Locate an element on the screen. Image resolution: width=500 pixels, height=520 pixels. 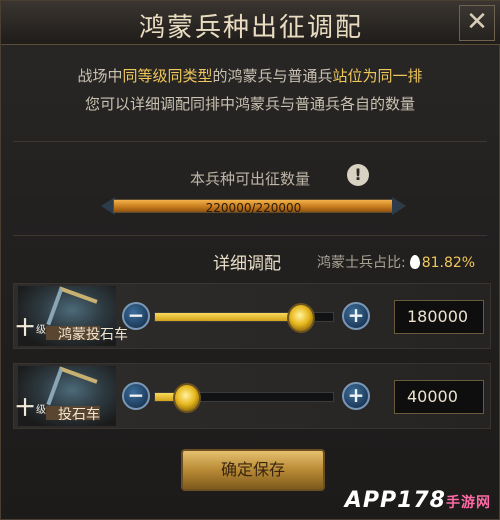
unit-name: 投石车 is located at coordinates (79, 415).